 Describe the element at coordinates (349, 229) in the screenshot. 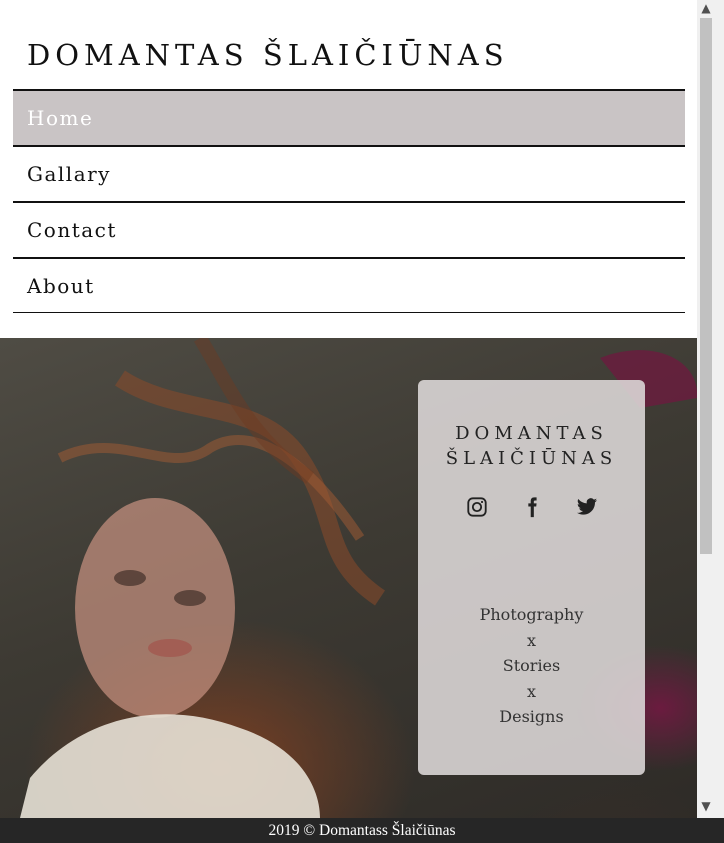

I see `nav-item-contact: Contact` at that location.